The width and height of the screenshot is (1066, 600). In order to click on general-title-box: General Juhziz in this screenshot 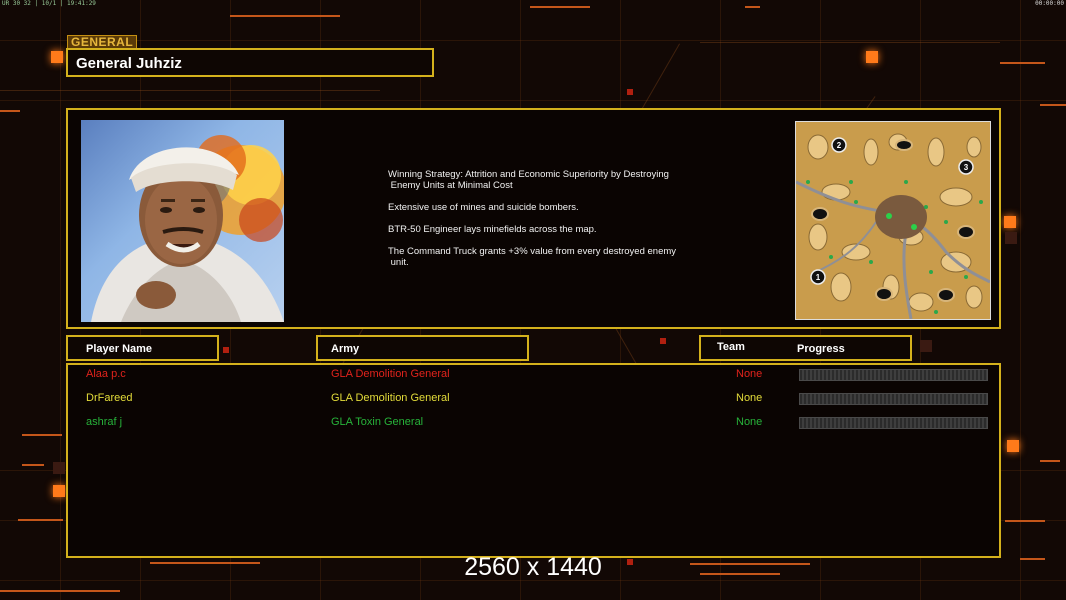, I will do `click(250, 62)`.